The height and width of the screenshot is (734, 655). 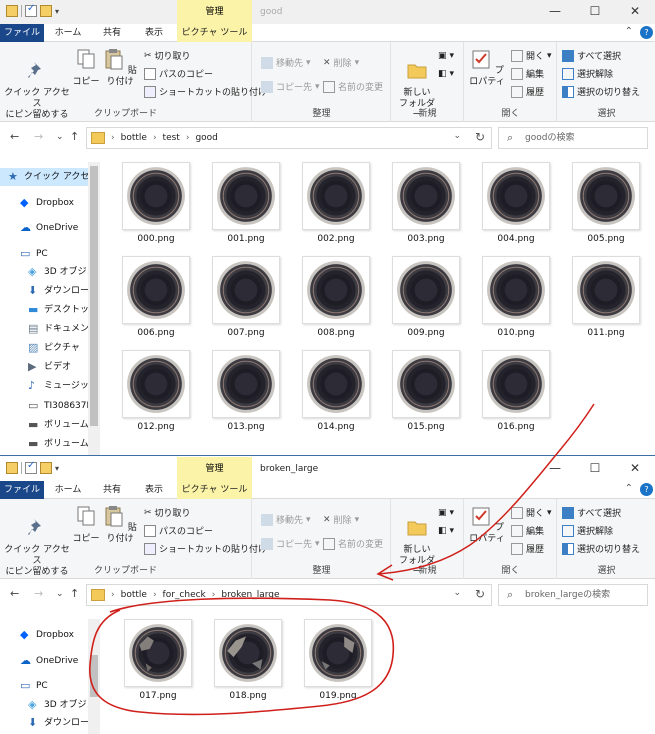 I want to click on file-item: 019.png, so click(x=338, y=663).